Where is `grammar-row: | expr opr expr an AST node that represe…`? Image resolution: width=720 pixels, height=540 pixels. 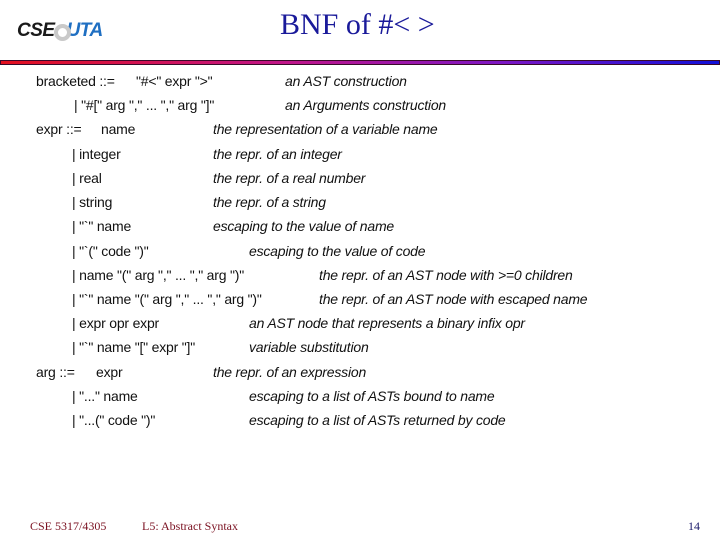
grammar-row: | expr opr expr an AST node that represe… is located at coordinates (360, 326).